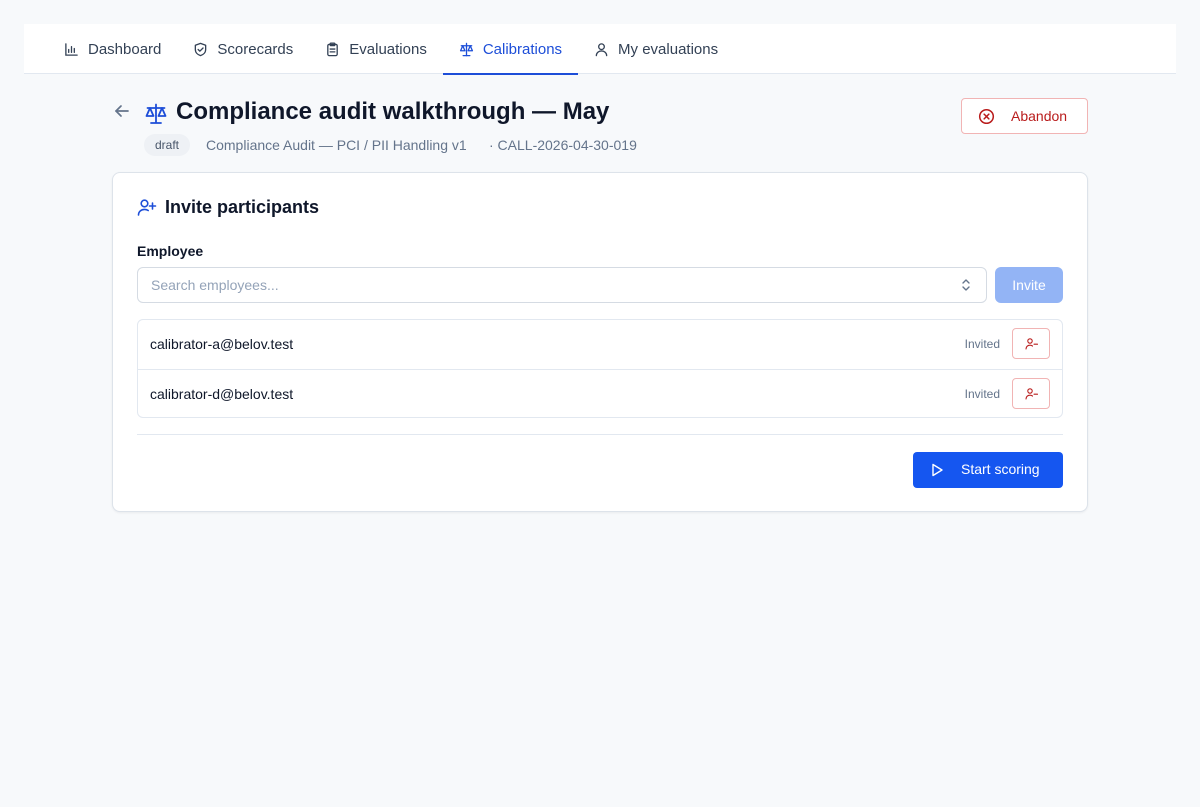 Image resolution: width=1200 pixels, height=807 pixels. I want to click on play-icon, so click(937, 470).